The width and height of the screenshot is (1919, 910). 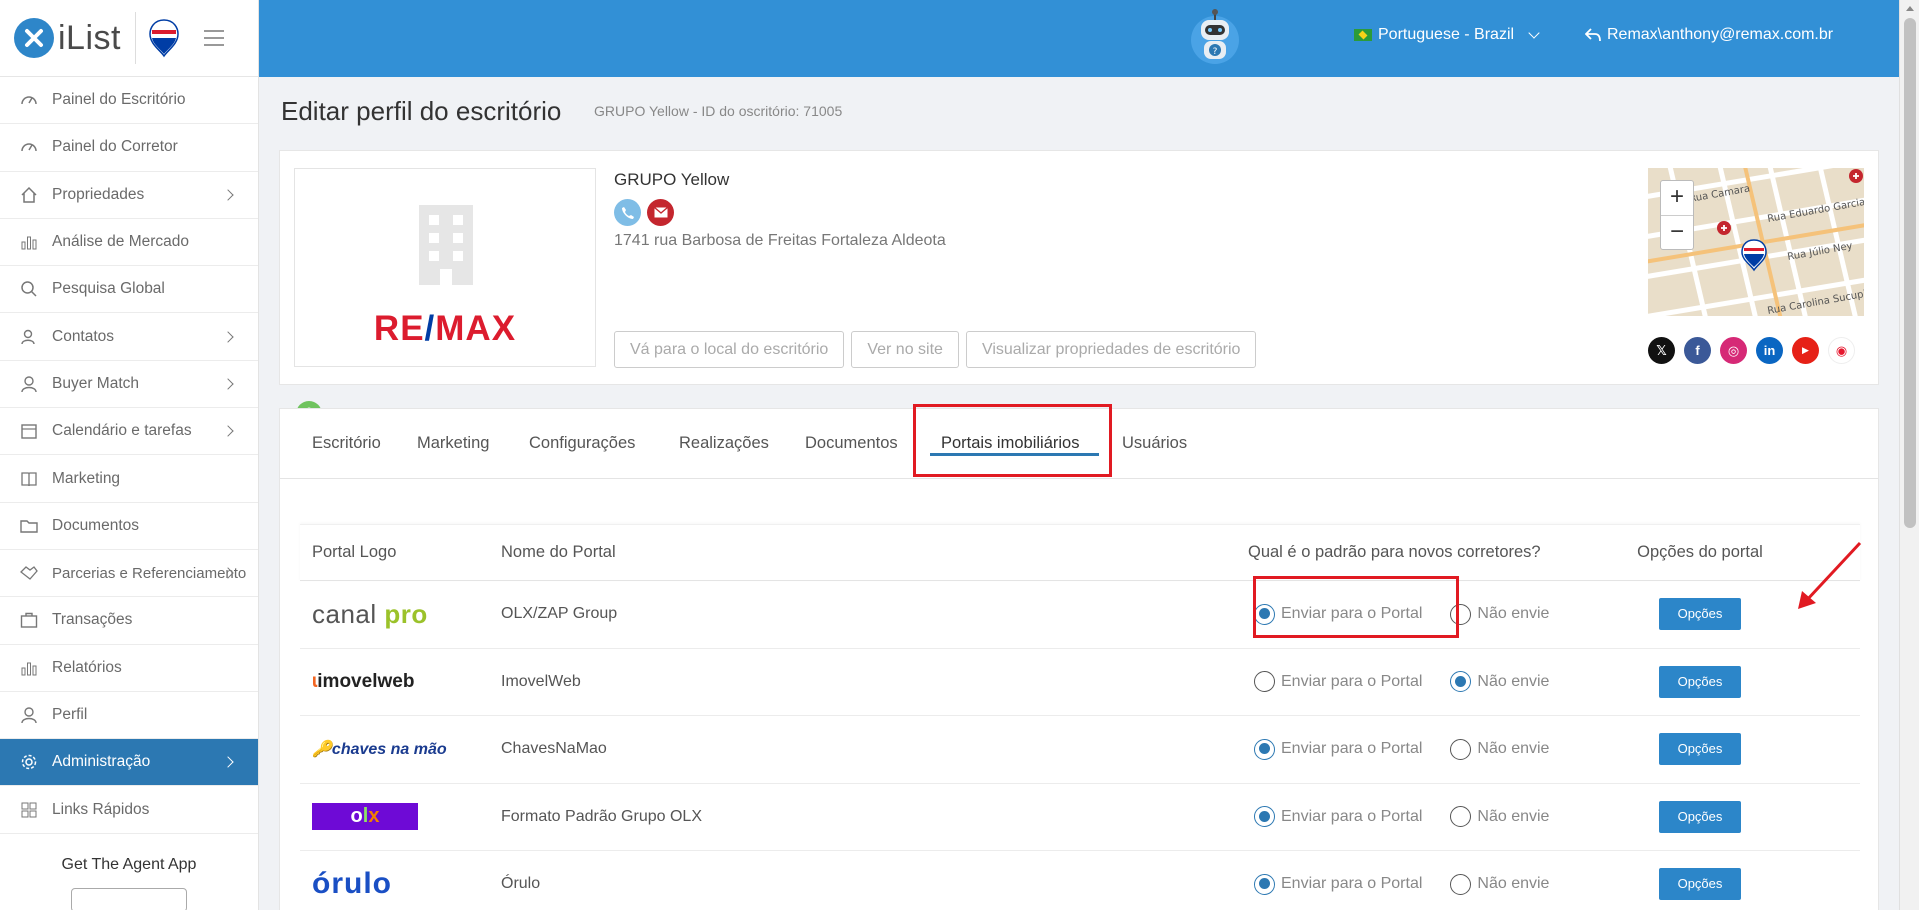 I want to click on tab-marketing: Marketing, so click(x=453, y=443).